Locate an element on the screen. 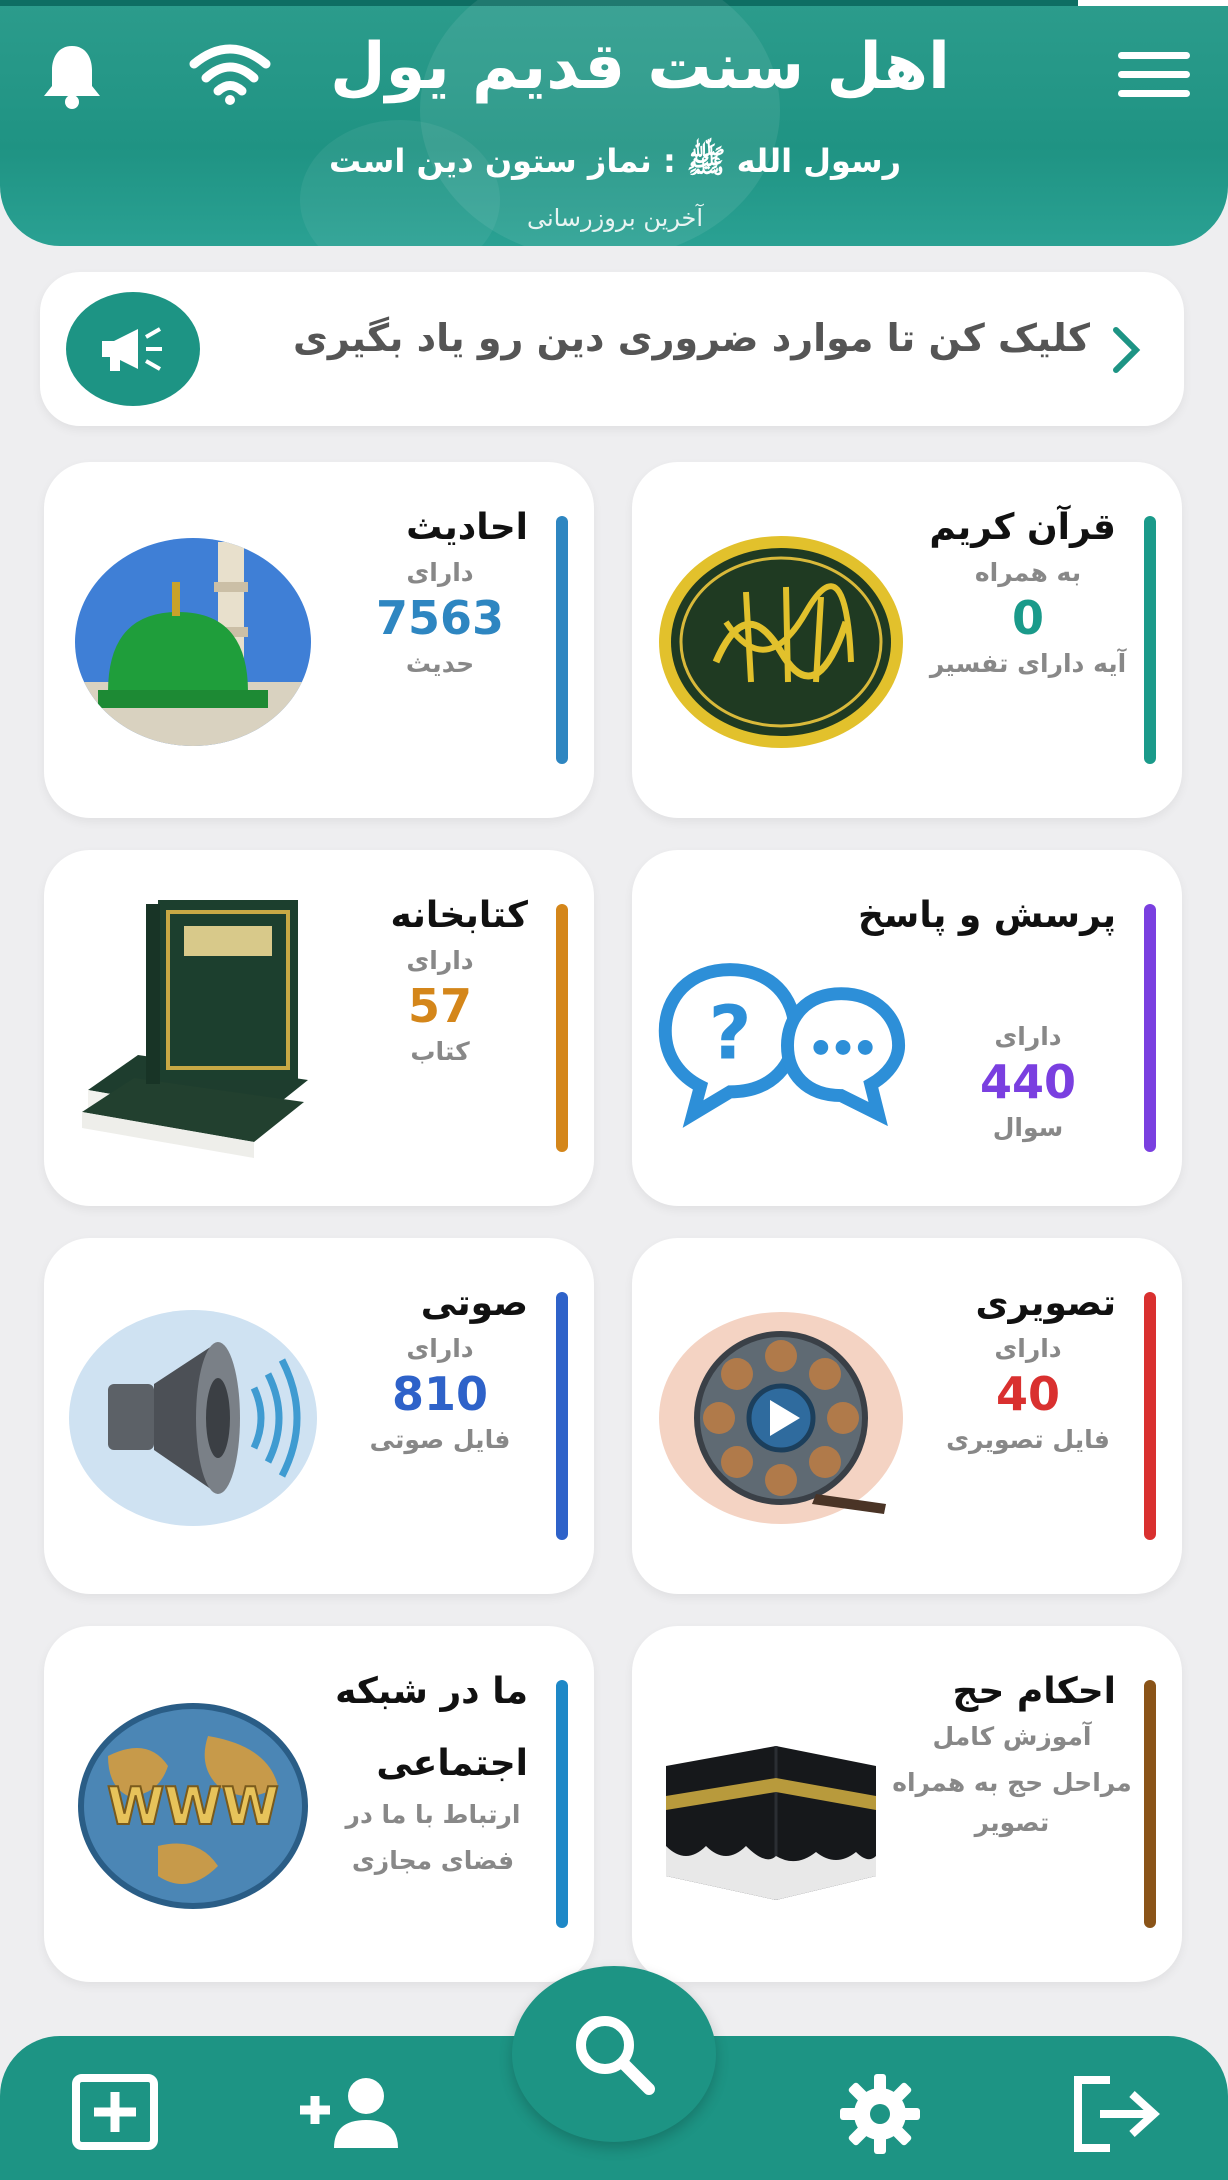 Image resolution: width=1228 pixels, height=2180 pixels. card-info-post: فایل تصویری is located at coordinates (1028, 1439).